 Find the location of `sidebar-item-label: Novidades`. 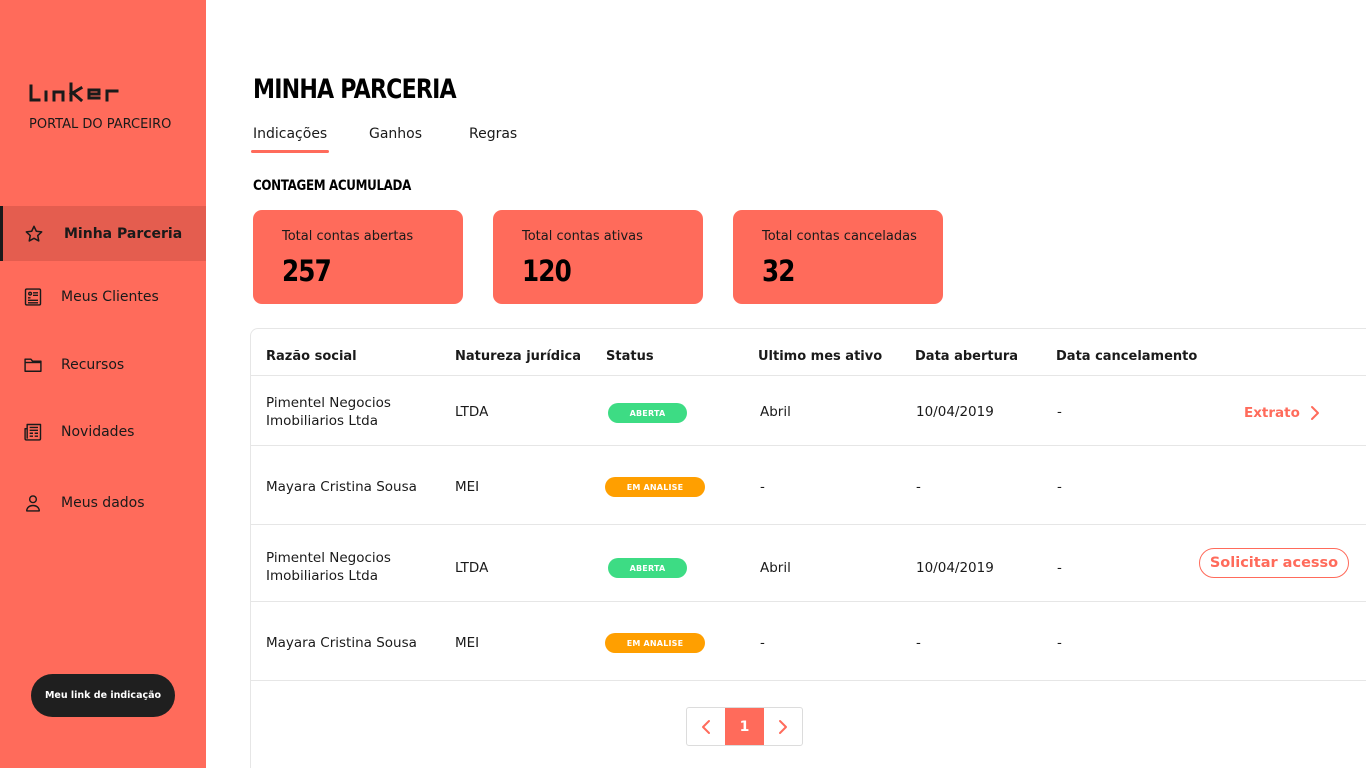

sidebar-item-label: Novidades is located at coordinates (98, 431).